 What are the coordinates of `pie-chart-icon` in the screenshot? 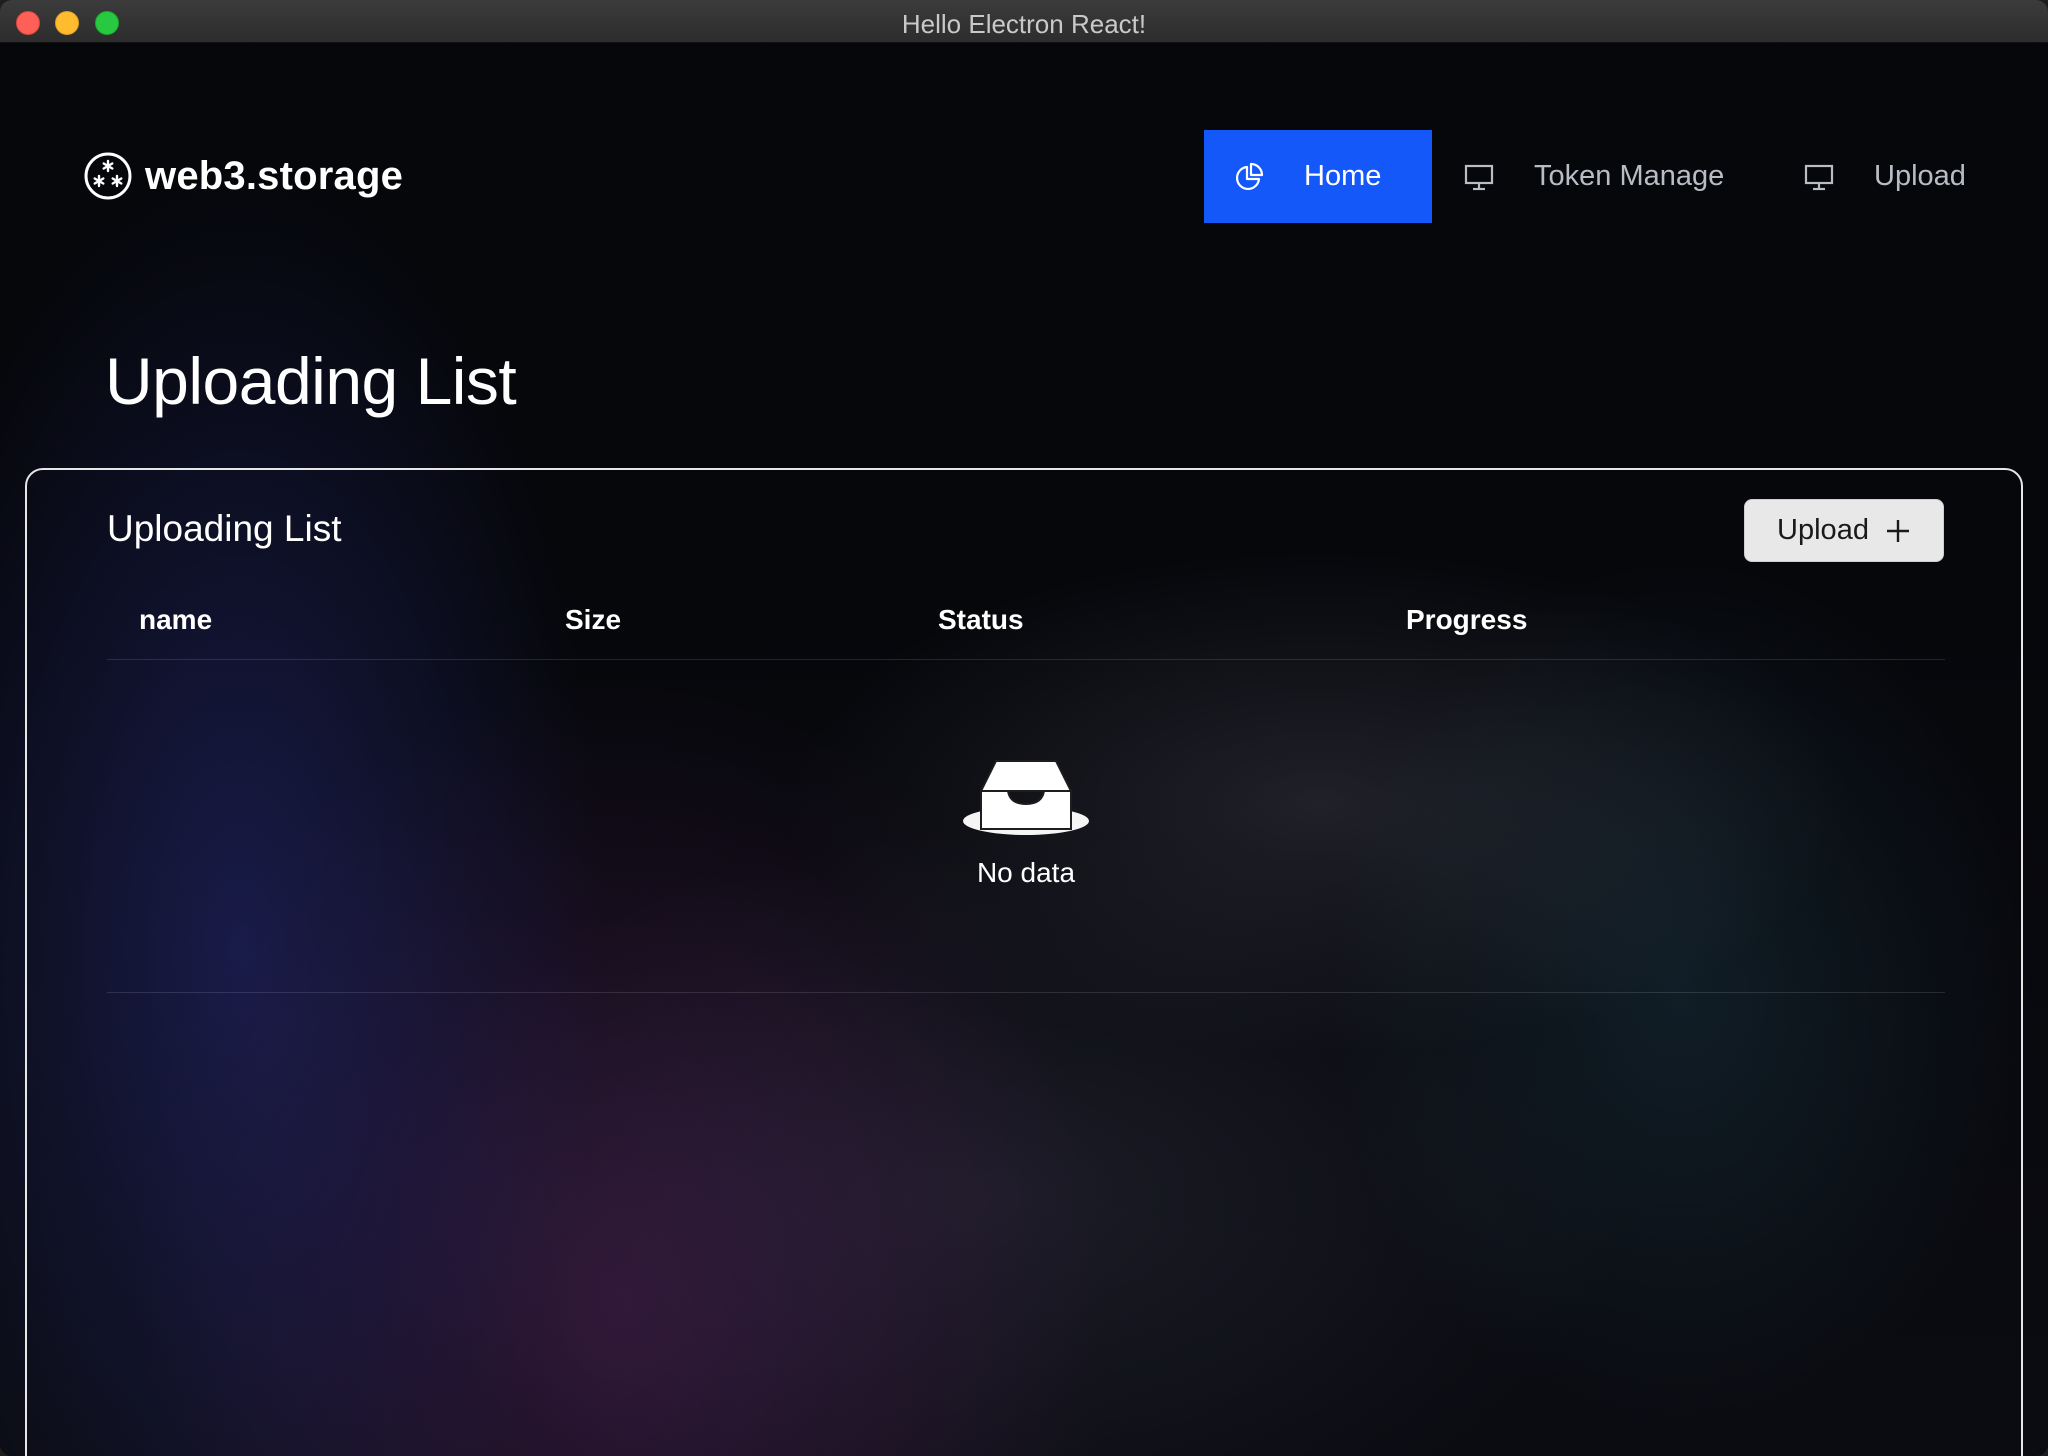 It's located at (1249, 176).